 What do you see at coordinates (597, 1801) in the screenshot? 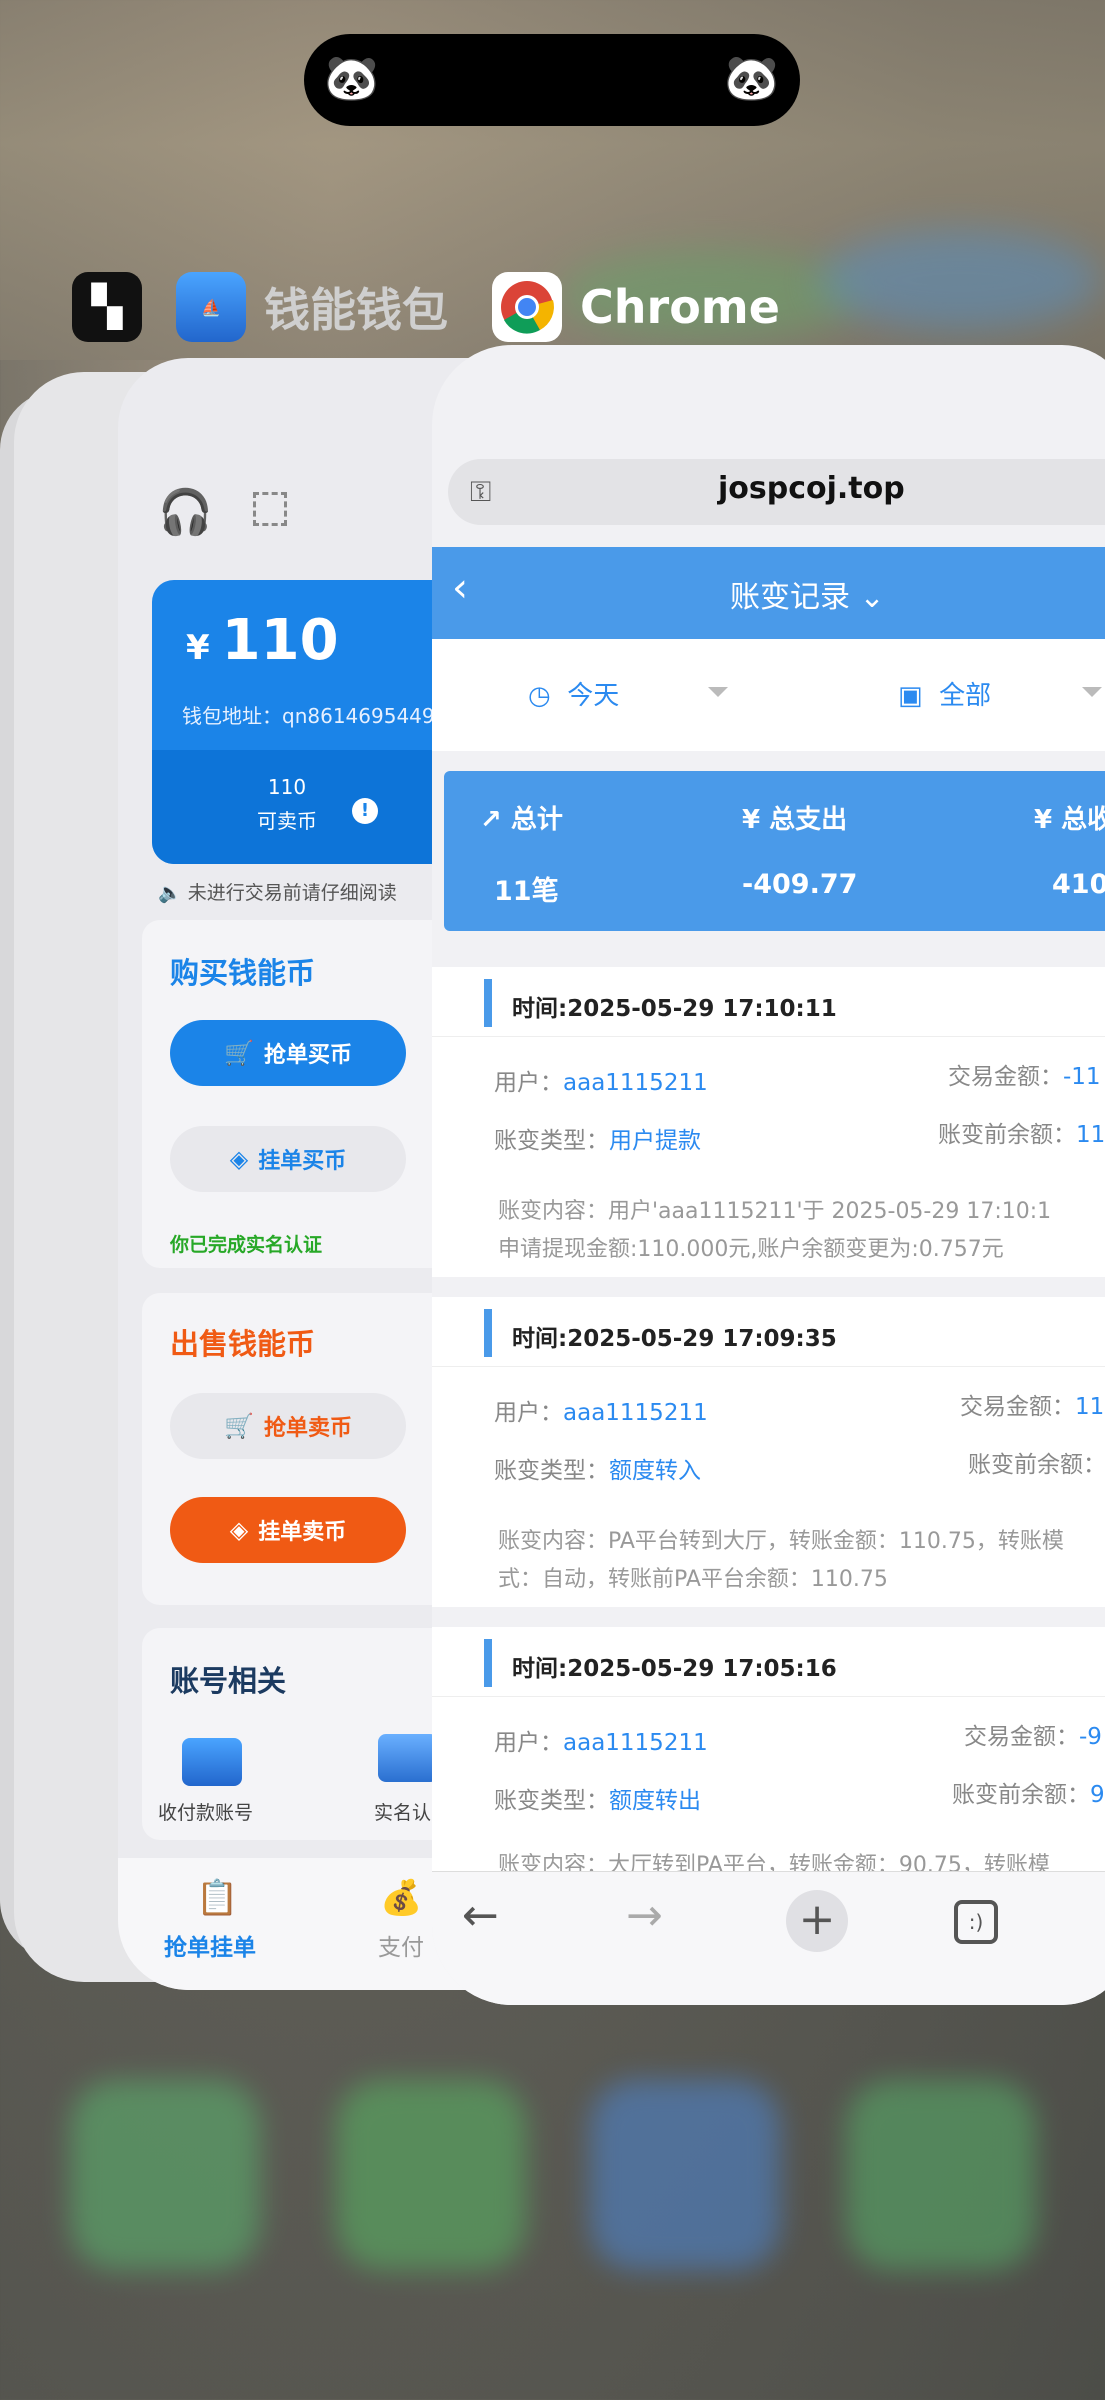
I see `record-type: 账变类型：额度转出` at bounding box center [597, 1801].